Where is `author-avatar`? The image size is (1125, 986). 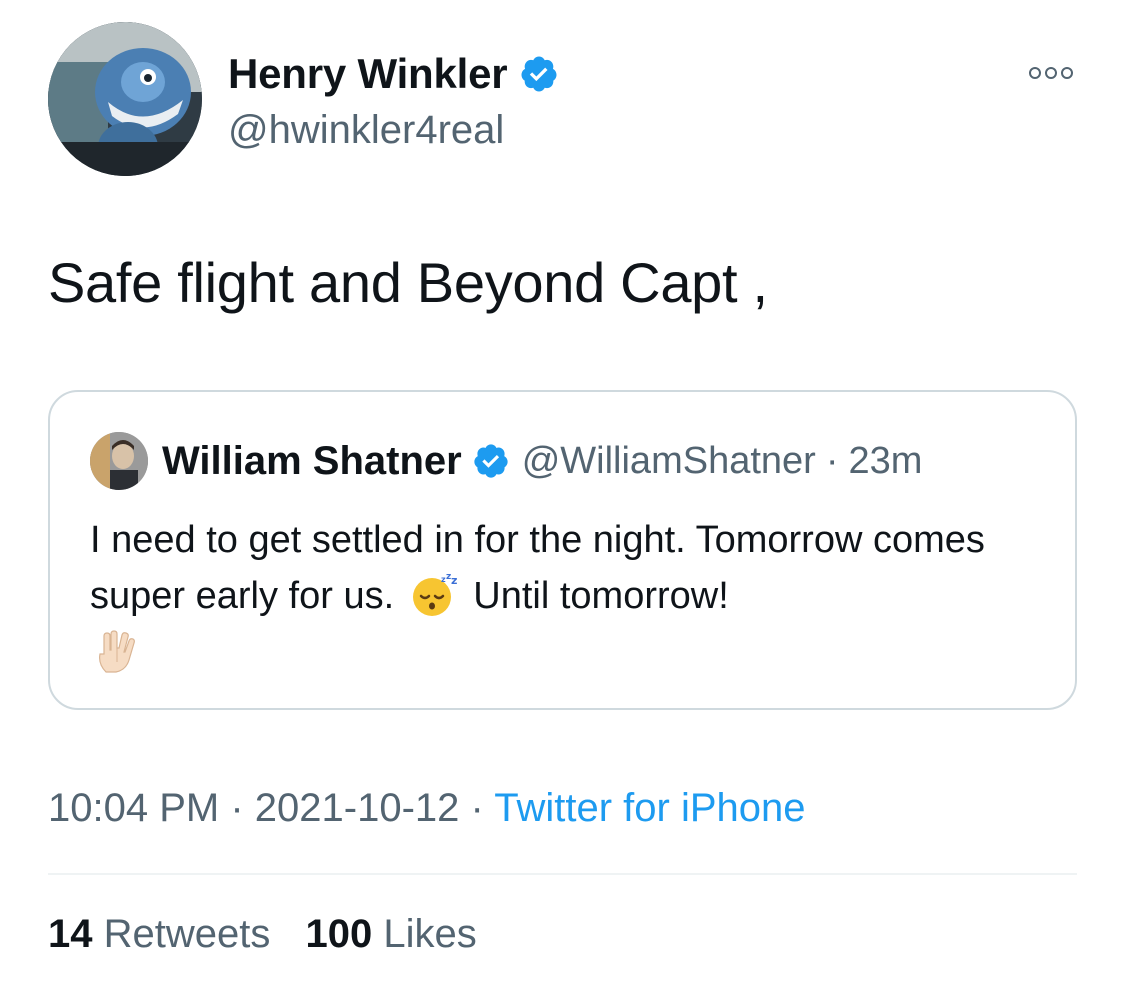 author-avatar is located at coordinates (125, 99).